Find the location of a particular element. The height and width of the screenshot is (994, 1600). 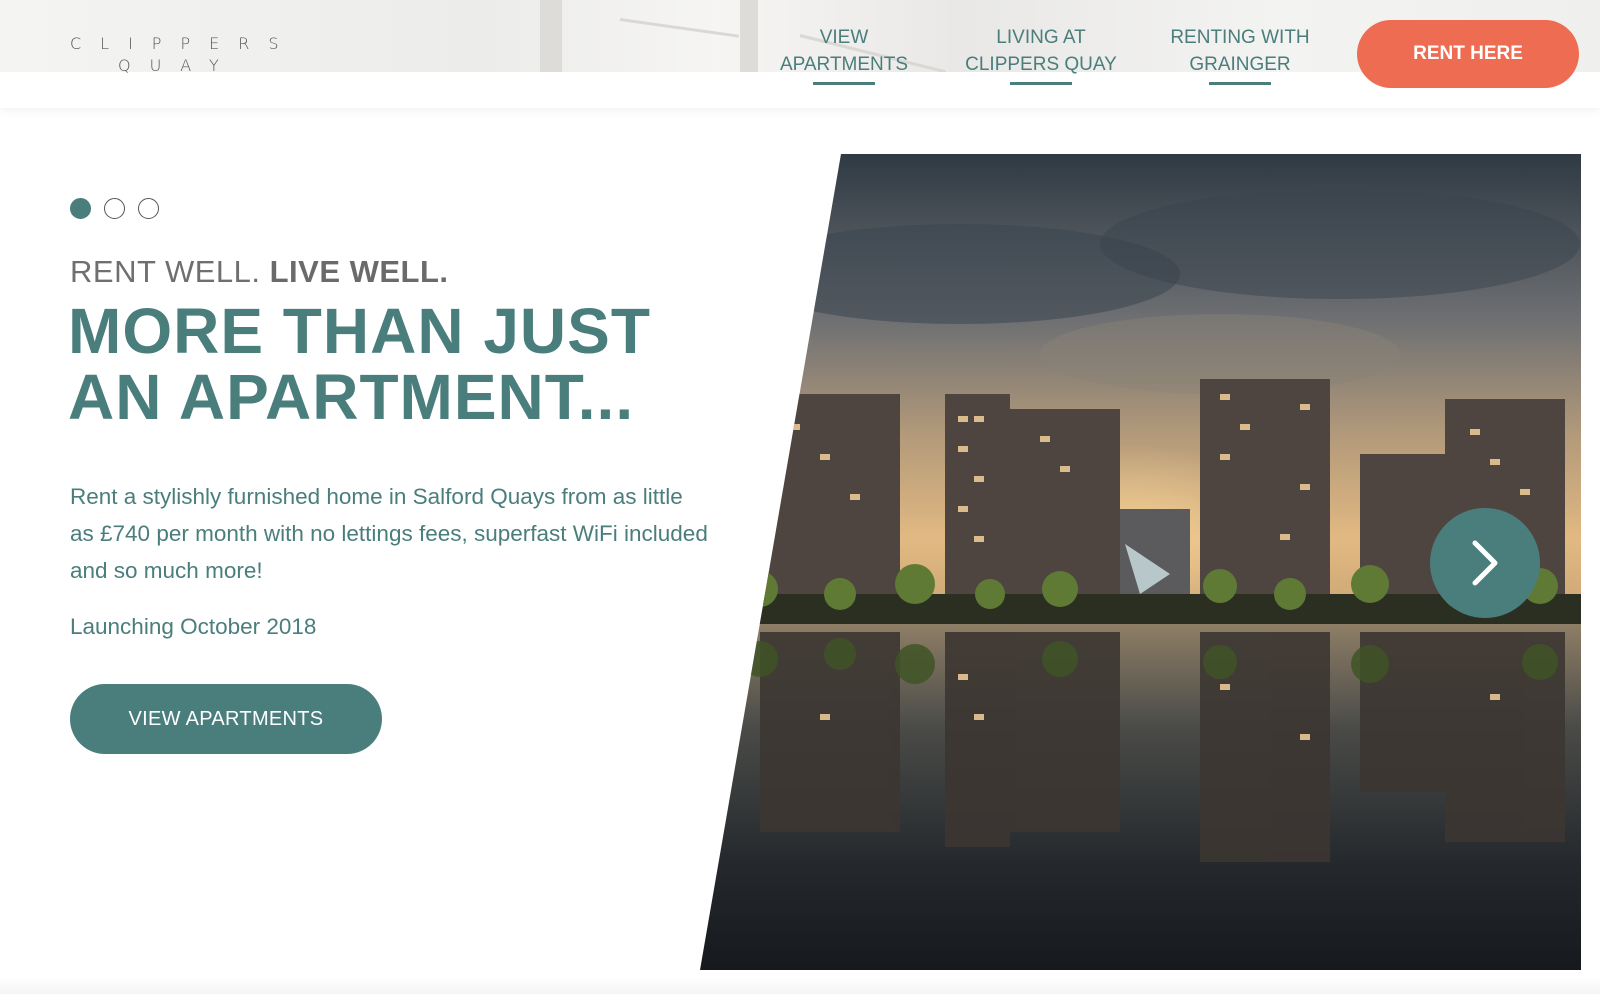

tagline-bold: LIVE WELL. is located at coordinates (359, 271).